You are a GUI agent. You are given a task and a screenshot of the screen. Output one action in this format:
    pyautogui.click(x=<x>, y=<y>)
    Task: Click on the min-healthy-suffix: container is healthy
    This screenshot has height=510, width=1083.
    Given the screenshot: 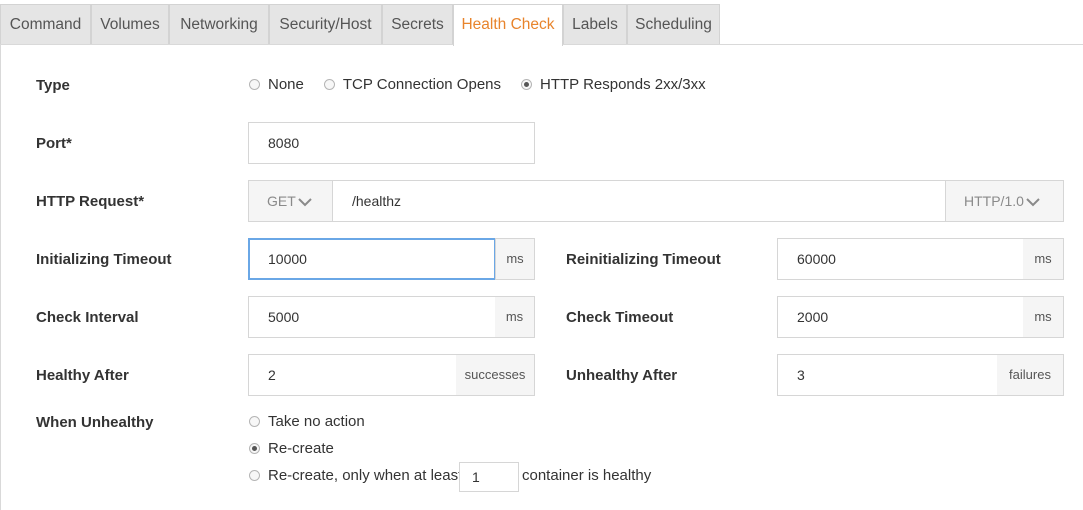 What is the action you would take?
    pyautogui.click(x=586, y=475)
    